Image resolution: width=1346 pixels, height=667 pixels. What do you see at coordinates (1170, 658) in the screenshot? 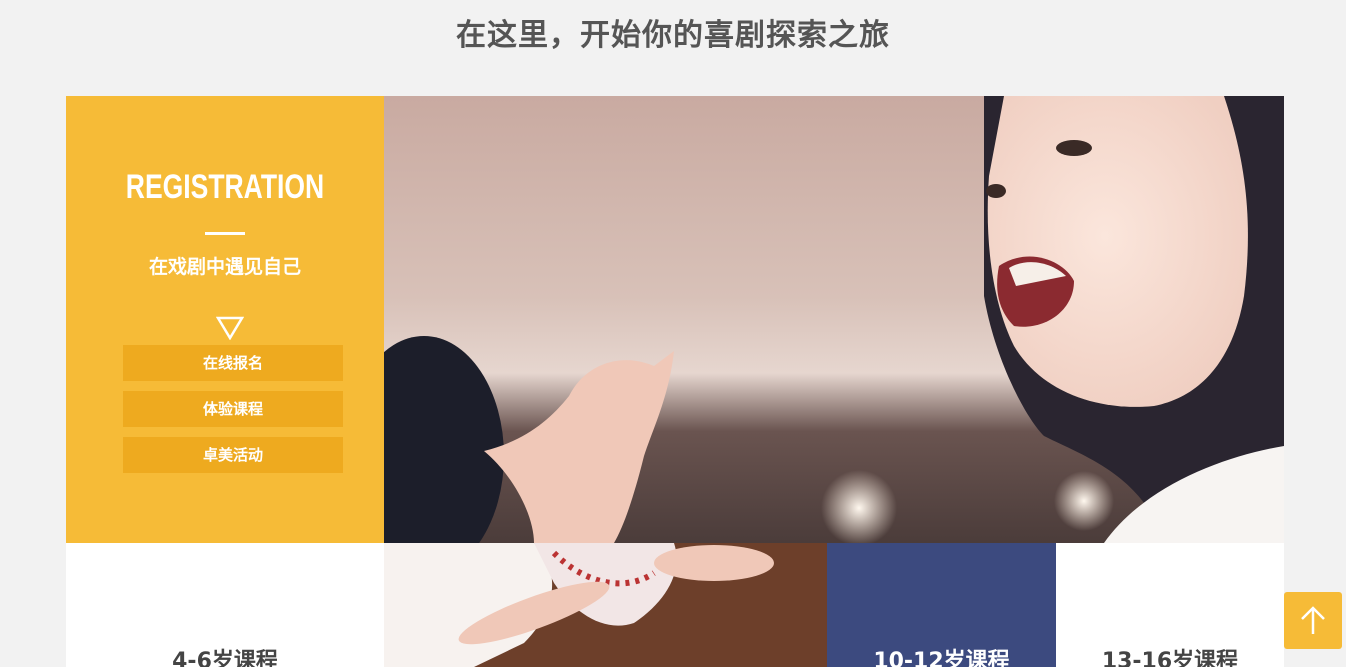
I see `course-label-13-16: 13-16岁课程` at bounding box center [1170, 658].